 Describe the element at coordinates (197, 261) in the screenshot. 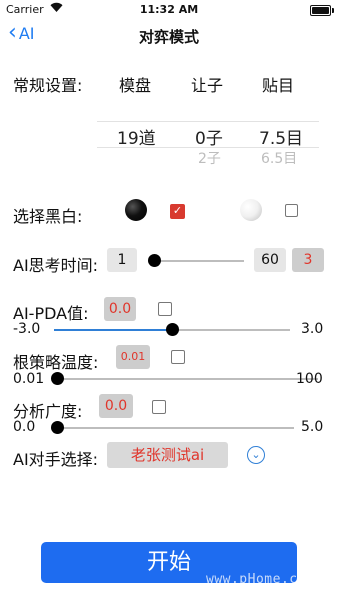

I see `think-time-slider-track` at that location.